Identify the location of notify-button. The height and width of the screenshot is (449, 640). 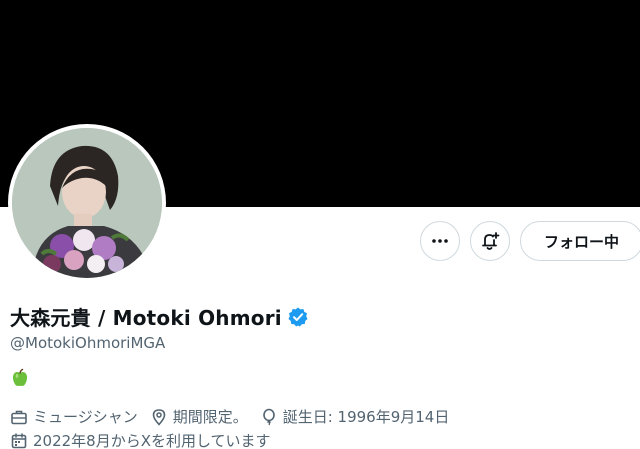
(490, 241).